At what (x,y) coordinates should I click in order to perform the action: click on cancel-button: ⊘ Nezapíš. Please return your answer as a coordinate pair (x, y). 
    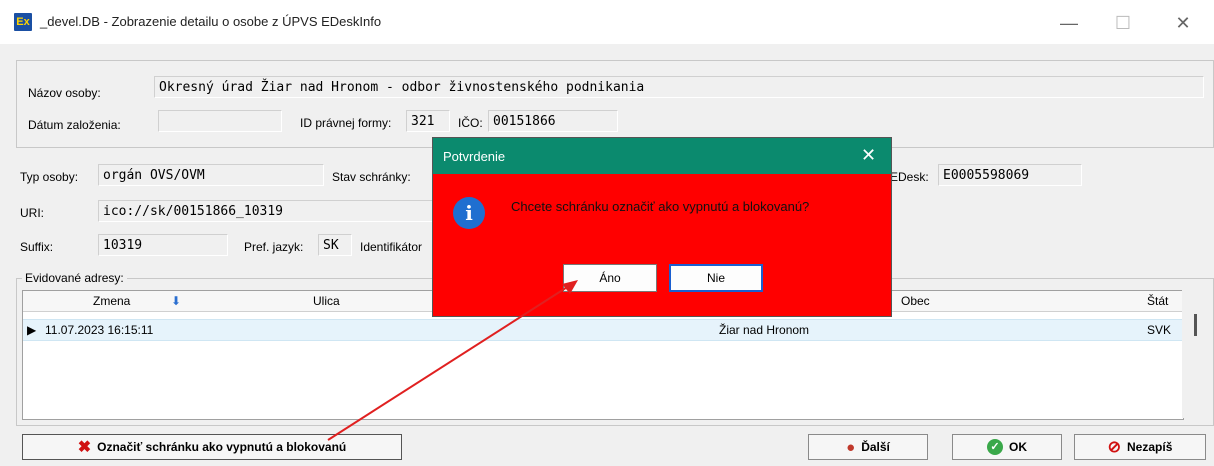
    Looking at the image, I should click on (1140, 447).